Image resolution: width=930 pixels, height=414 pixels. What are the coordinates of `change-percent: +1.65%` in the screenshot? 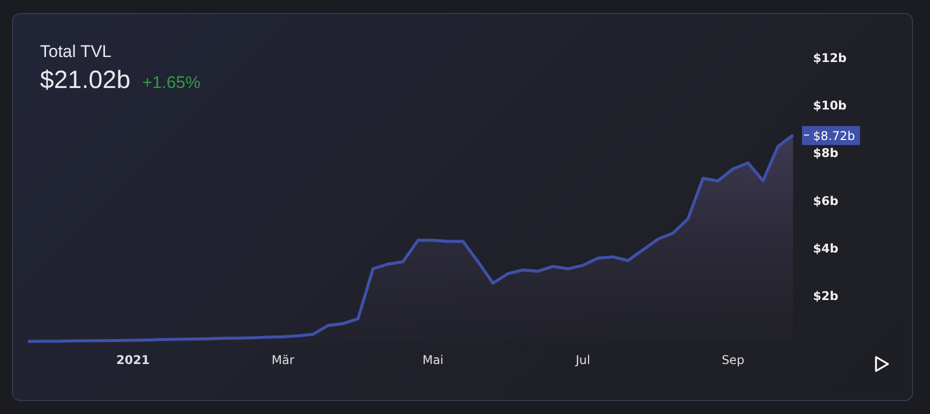 It's located at (171, 83).